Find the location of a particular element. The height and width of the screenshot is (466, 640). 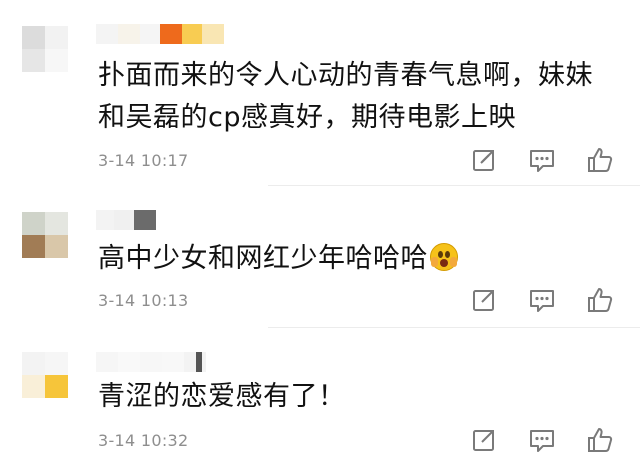

screaming-face-emoji is located at coordinates (444, 257).